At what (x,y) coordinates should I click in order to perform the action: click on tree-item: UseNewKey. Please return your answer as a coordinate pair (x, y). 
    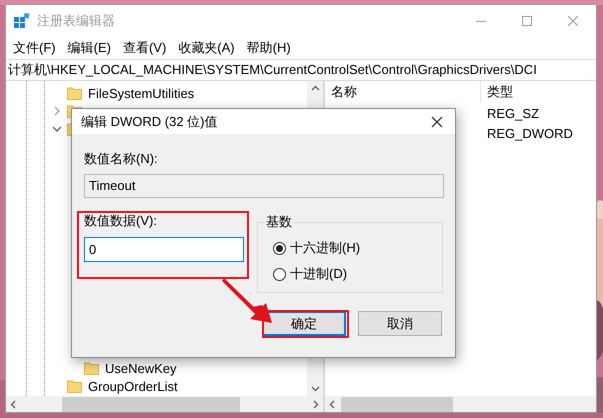
    Looking at the image, I should click on (141, 368).